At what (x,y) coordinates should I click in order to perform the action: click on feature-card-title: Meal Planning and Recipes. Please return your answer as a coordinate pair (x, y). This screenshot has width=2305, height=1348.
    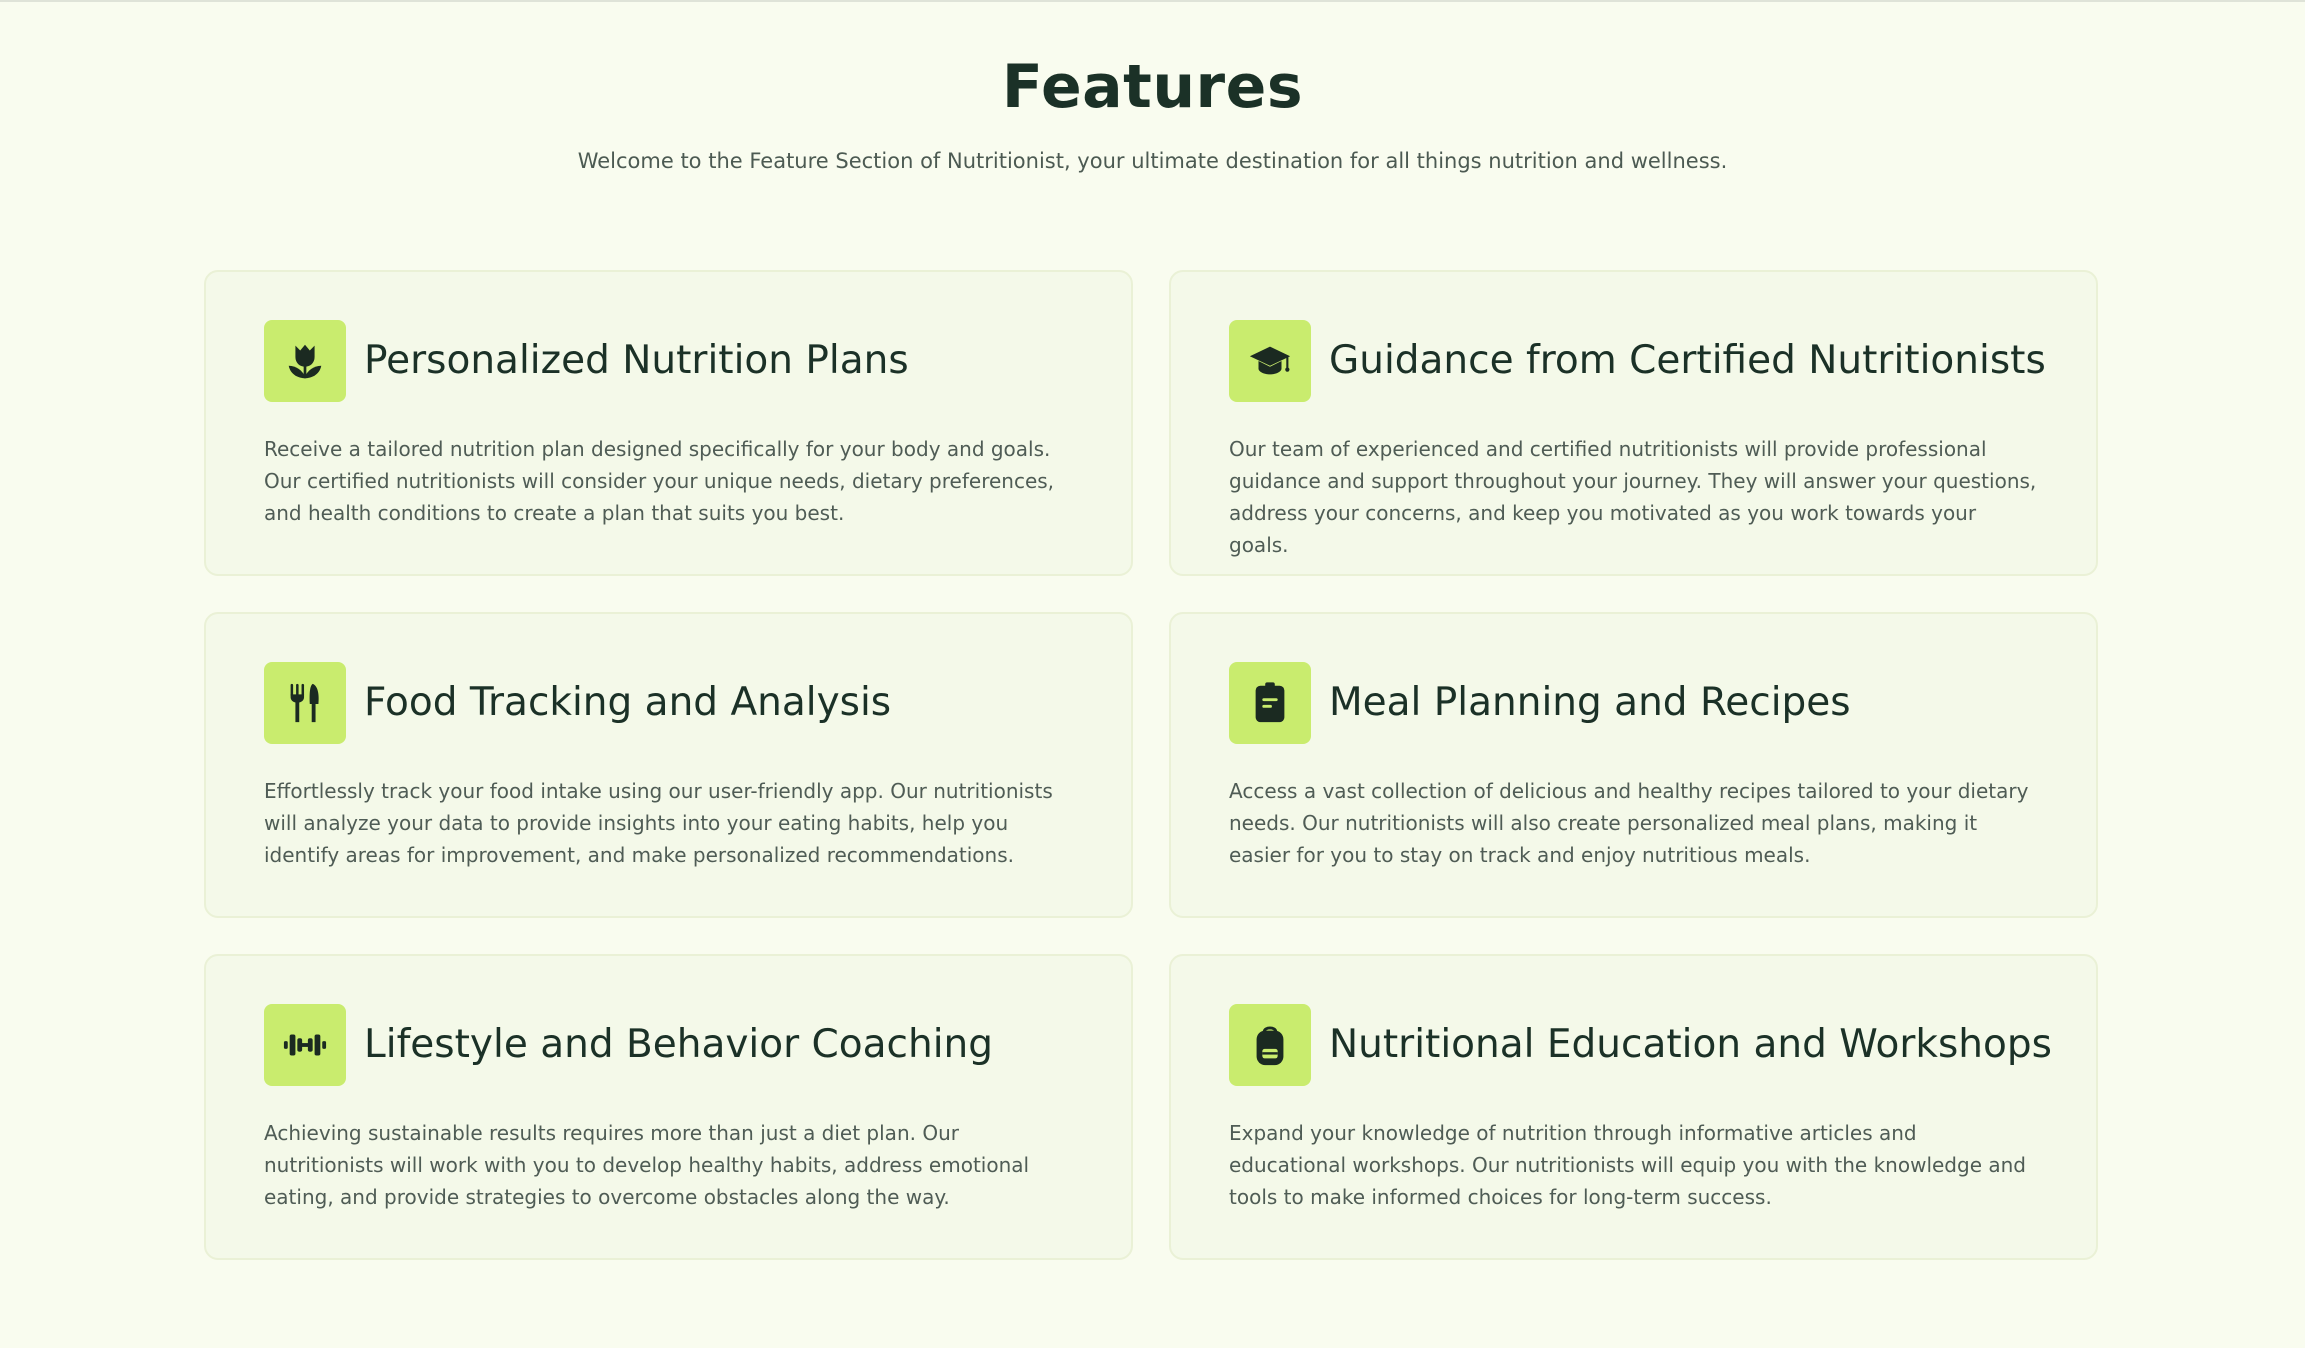
    Looking at the image, I should click on (1590, 702).